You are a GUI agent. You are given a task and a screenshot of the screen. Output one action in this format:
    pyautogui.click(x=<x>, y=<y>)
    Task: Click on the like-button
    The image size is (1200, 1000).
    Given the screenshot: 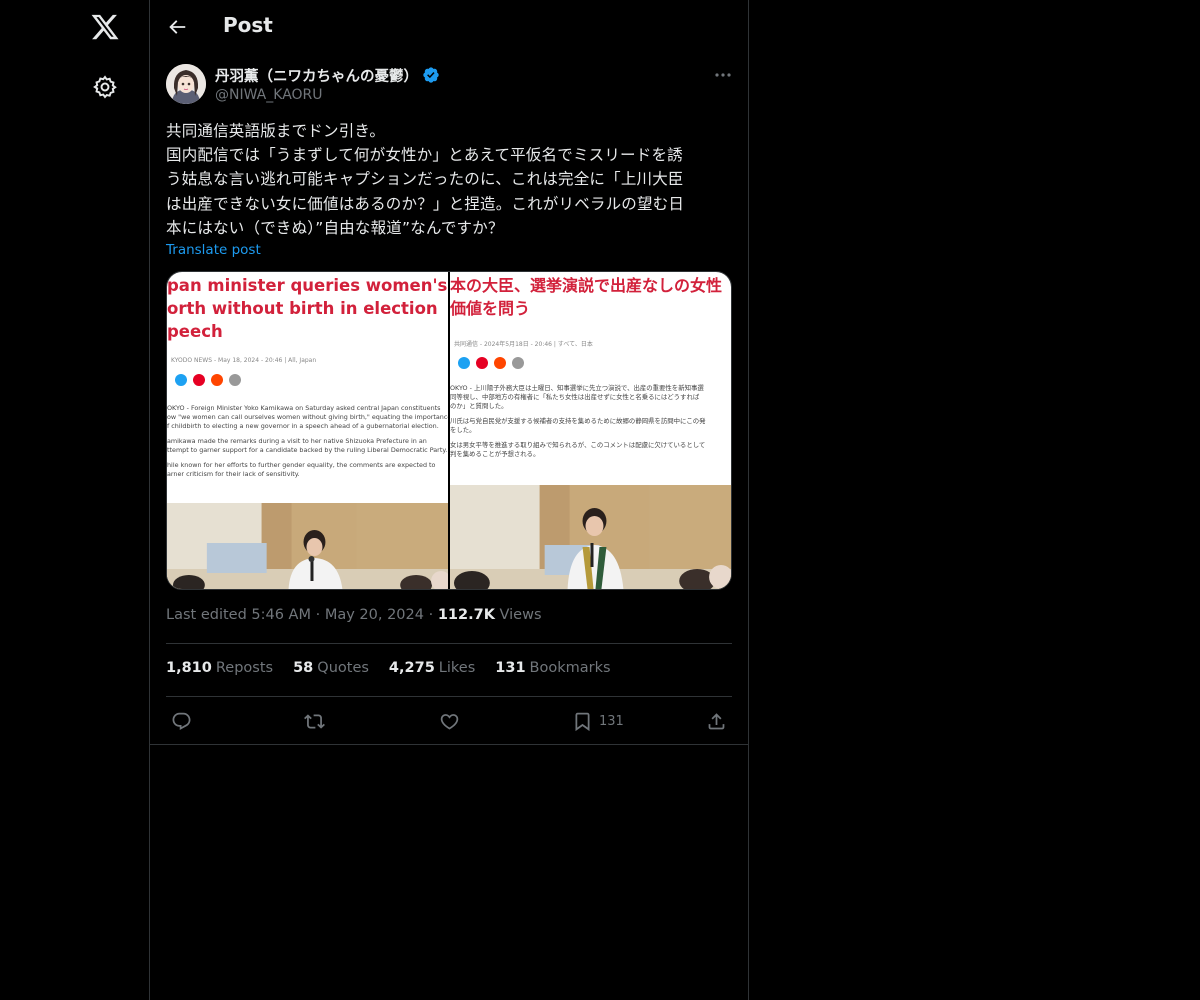 What is the action you would take?
    pyautogui.click(x=449, y=721)
    